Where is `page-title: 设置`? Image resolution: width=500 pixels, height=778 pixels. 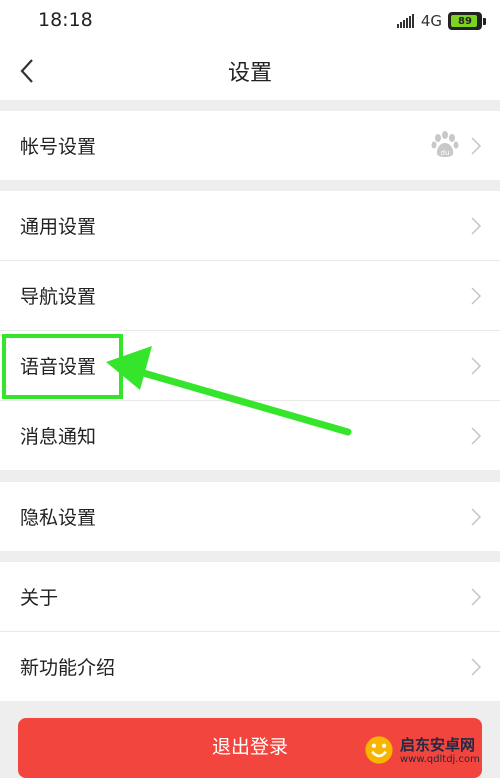 page-title: 设置 is located at coordinates (249, 73).